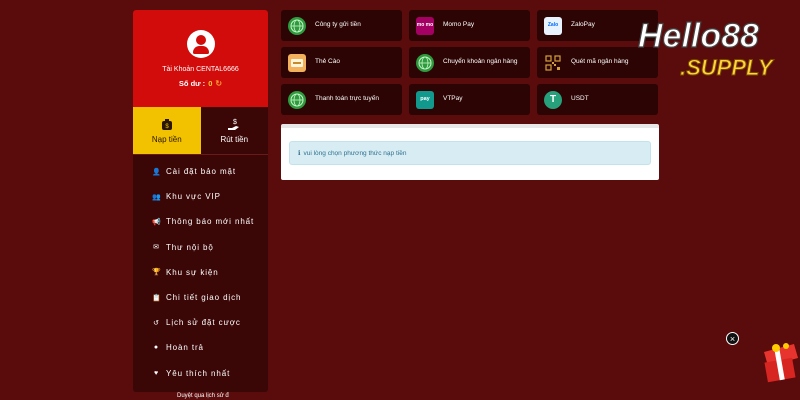 The height and width of the screenshot is (400, 800). What do you see at coordinates (580, 99) in the screenshot?
I see `payment-label: USDT` at bounding box center [580, 99].